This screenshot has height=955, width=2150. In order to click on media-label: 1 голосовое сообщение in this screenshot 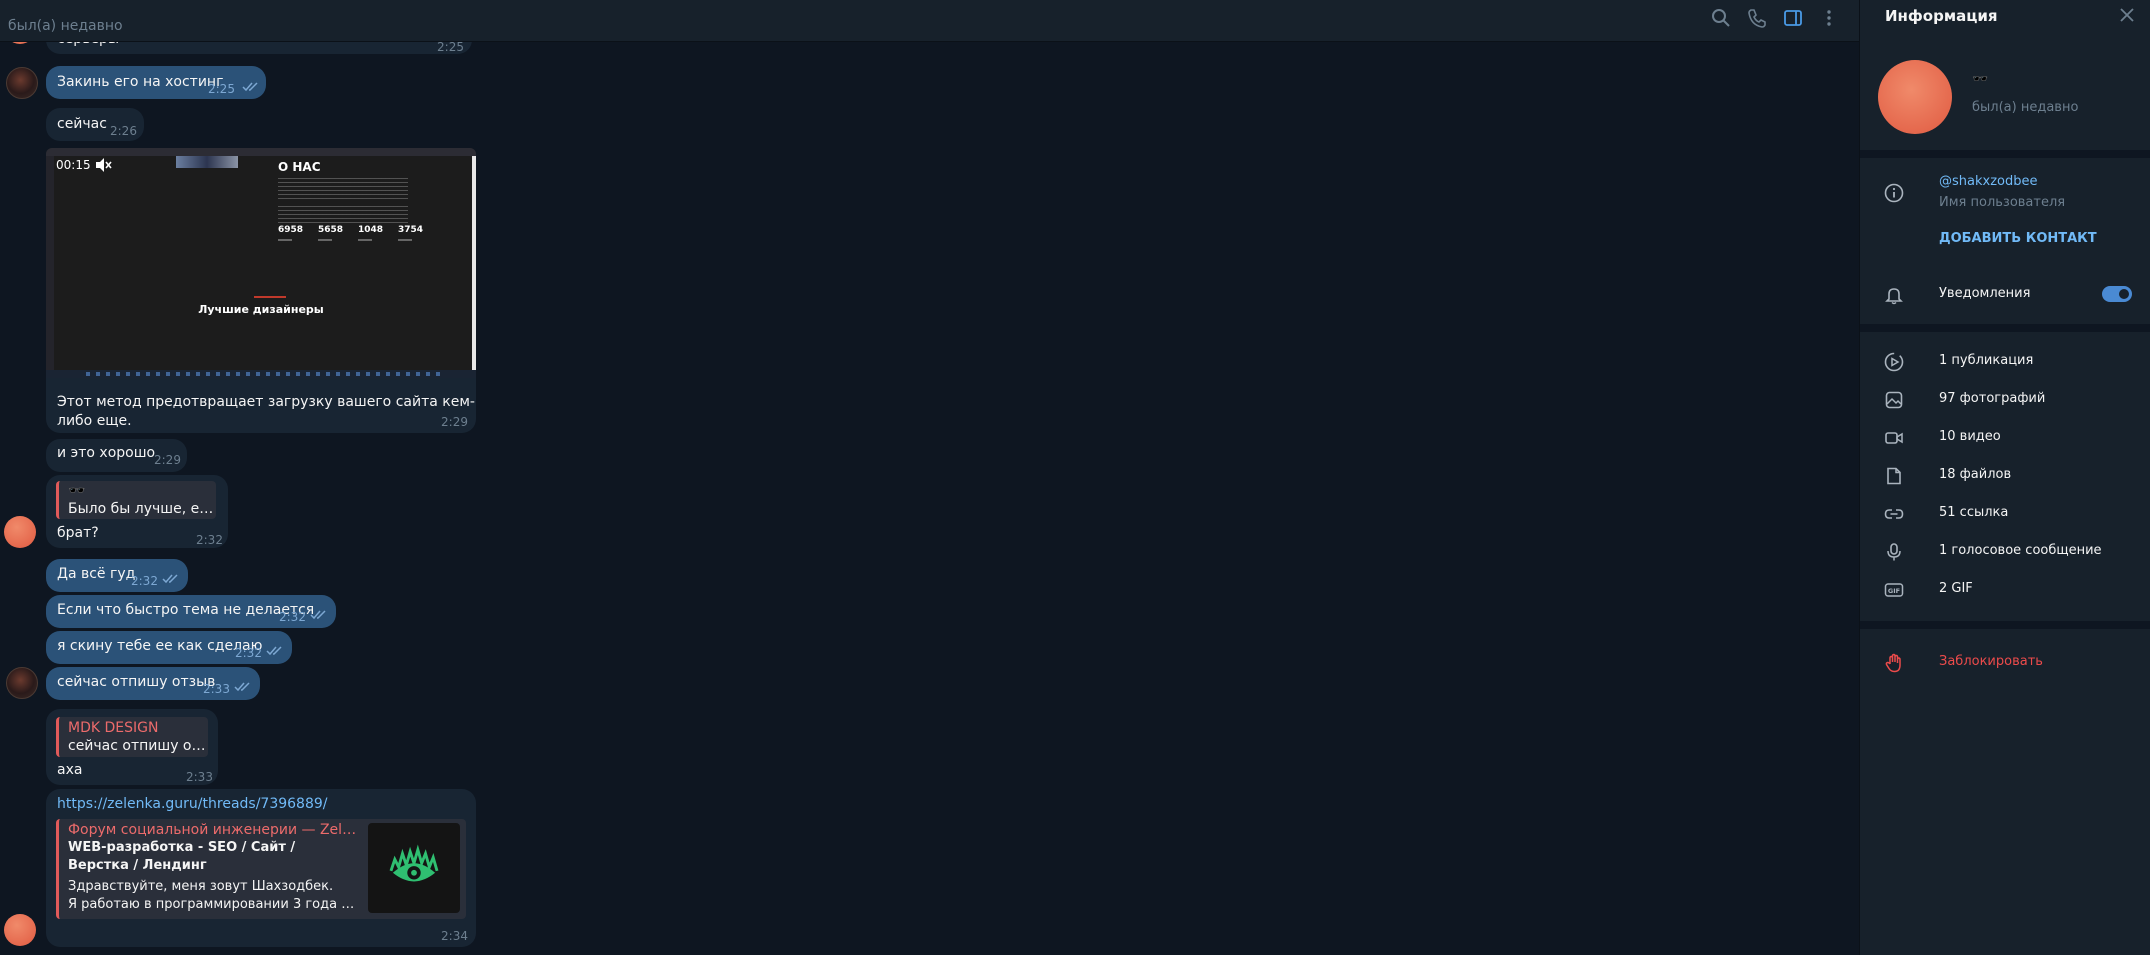, I will do `click(2020, 550)`.